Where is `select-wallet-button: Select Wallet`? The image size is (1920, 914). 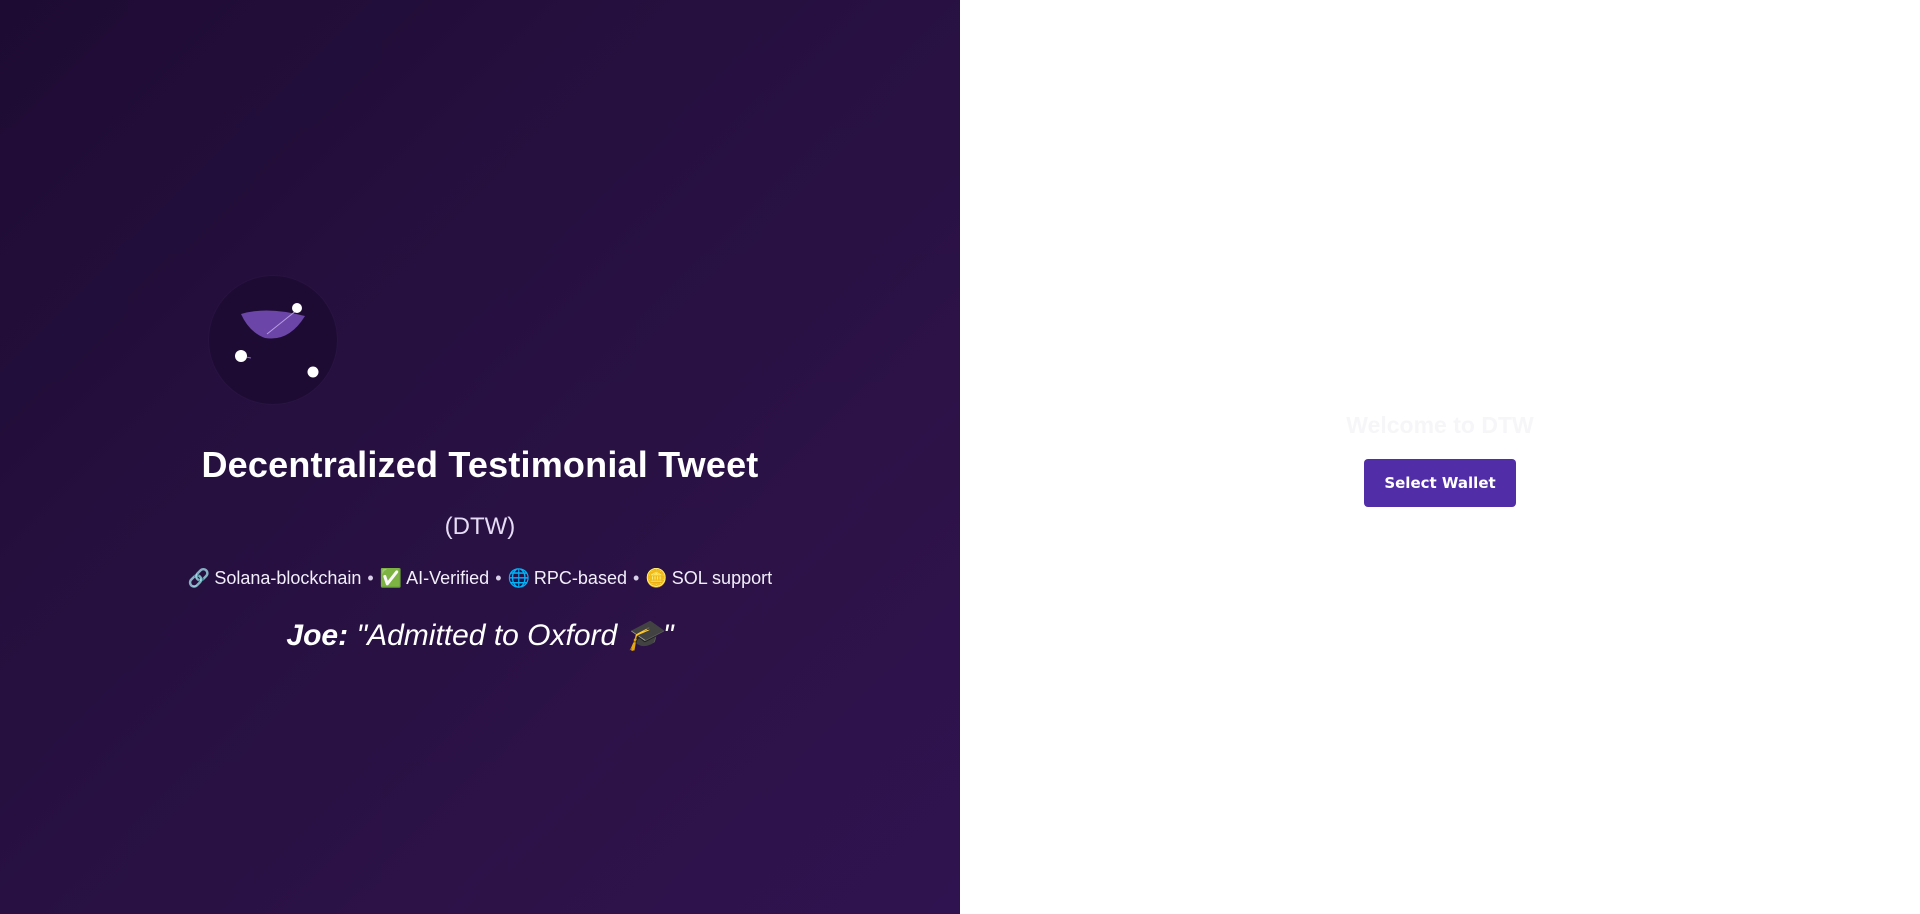 select-wallet-button: Select Wallet is located at coordinates (1440, 483).